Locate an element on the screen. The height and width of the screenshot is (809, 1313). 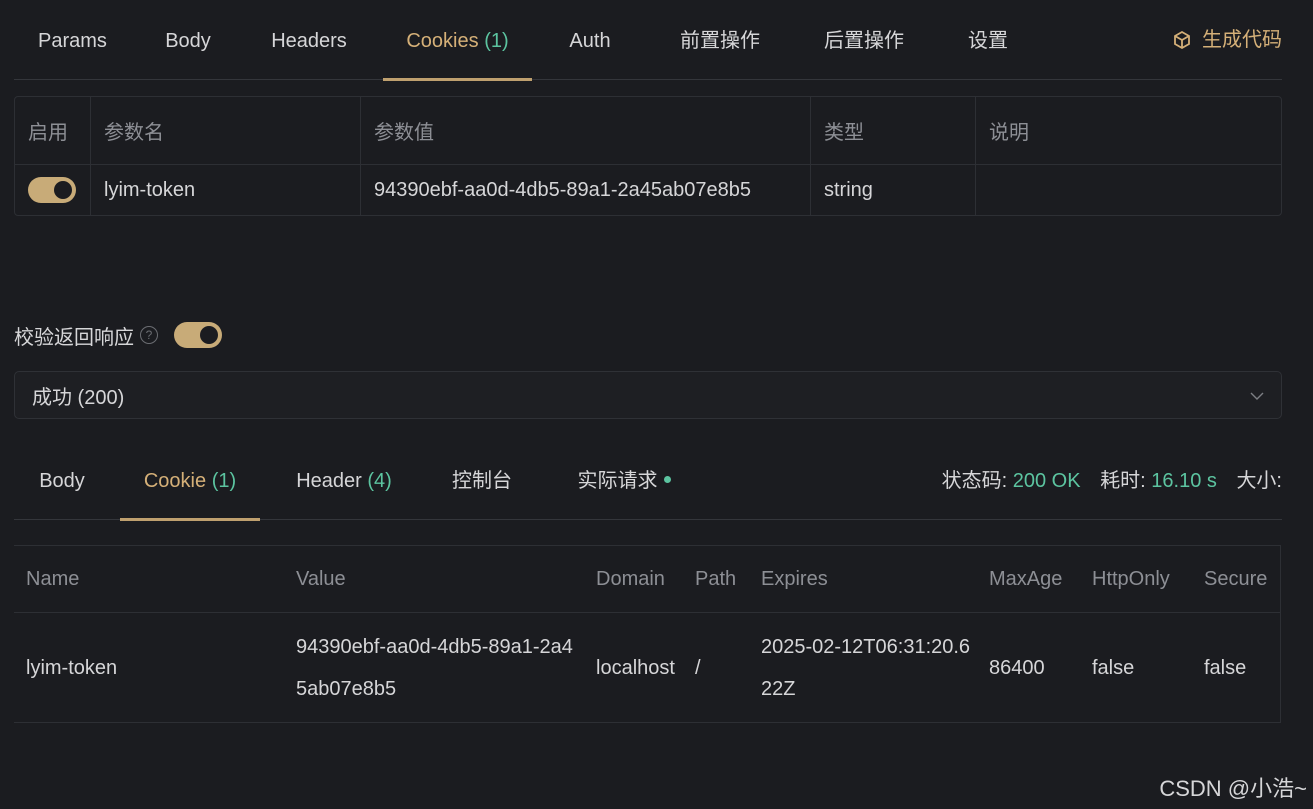
help-icon: ? is located at coordinates (149, 335).